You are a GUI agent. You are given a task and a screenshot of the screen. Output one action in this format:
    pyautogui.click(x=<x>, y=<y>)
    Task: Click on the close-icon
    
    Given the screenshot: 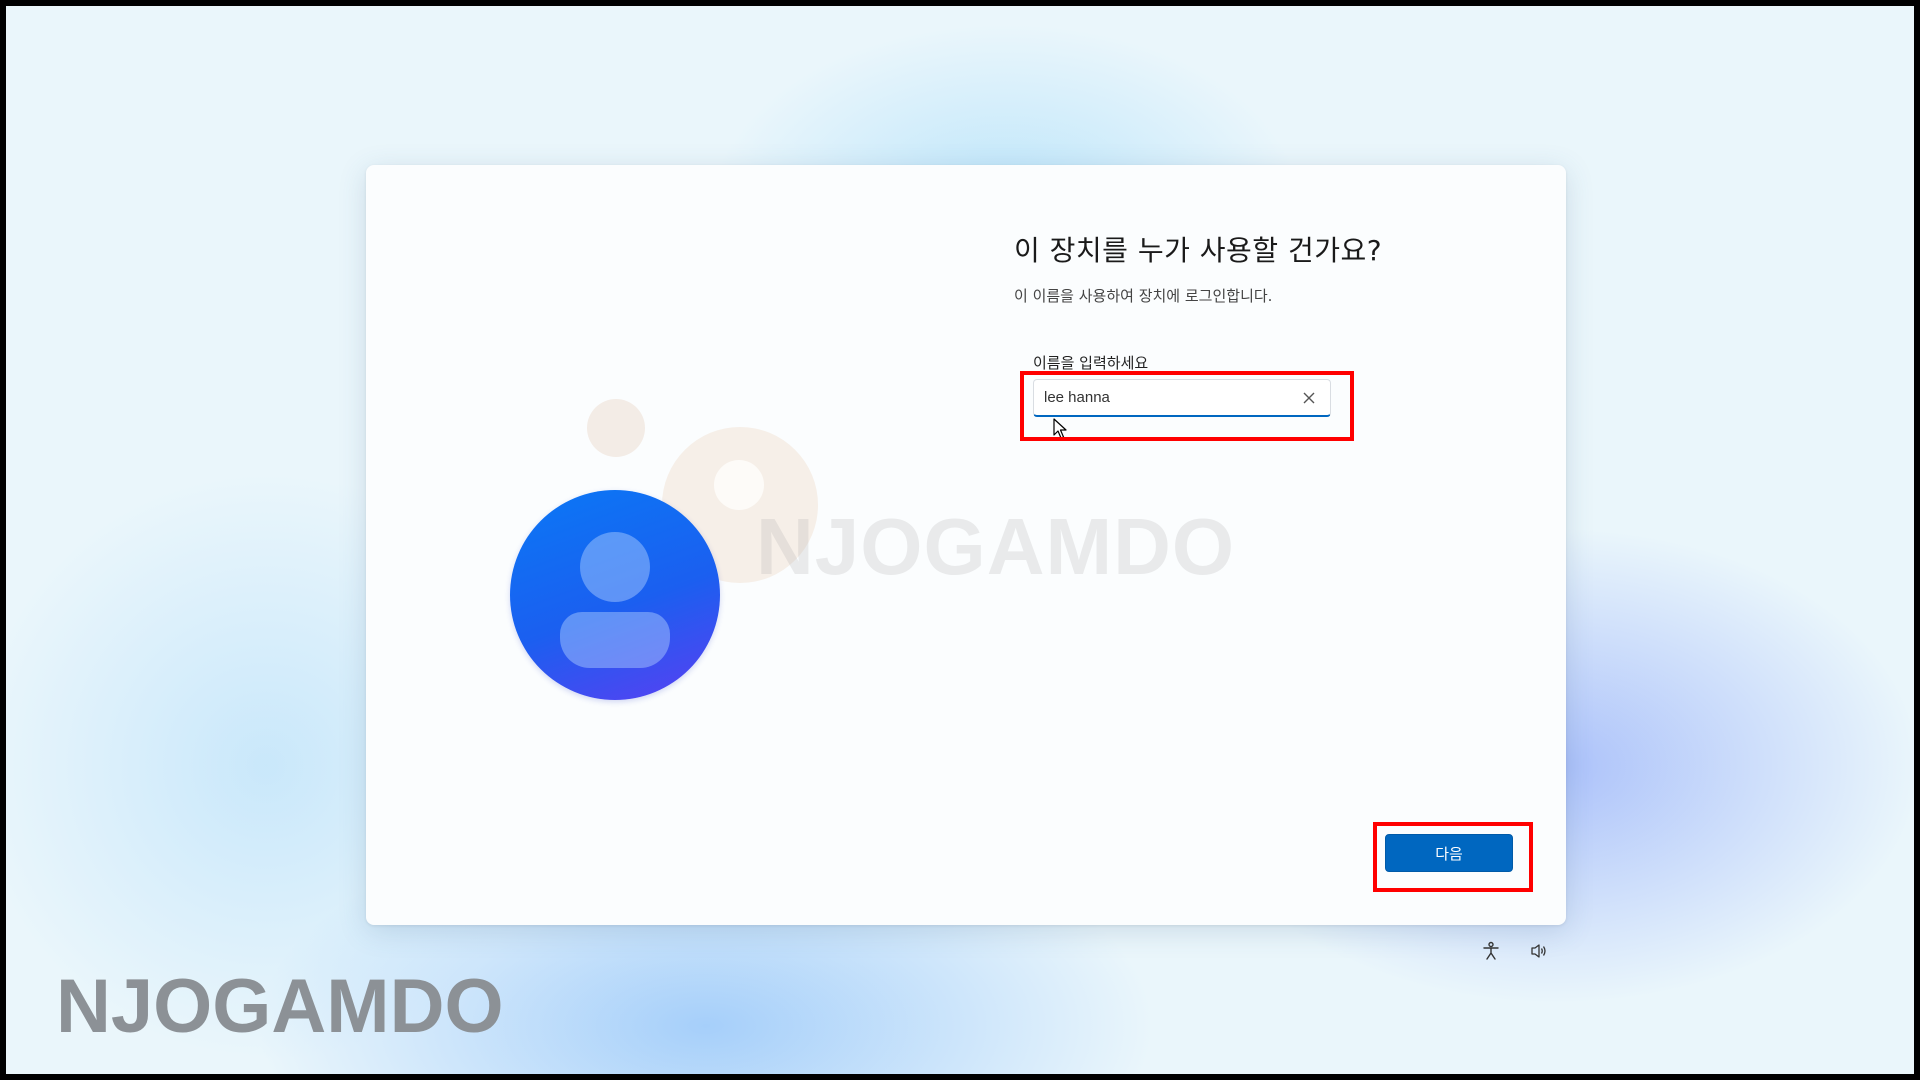 What is the action you would take?
    pyautogui.click(x=1309, y=398)
    